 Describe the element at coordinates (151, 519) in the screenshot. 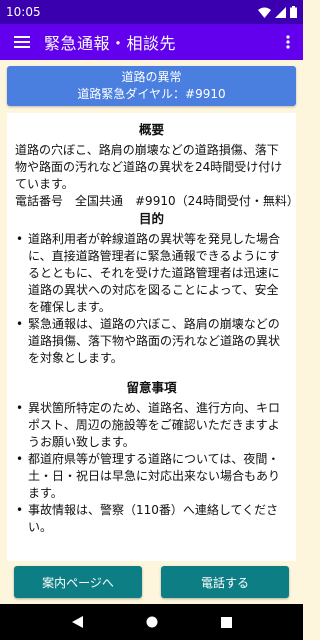

I see `list-item: 事故情報は、警察（110番）へ連絡してください。` at that location.